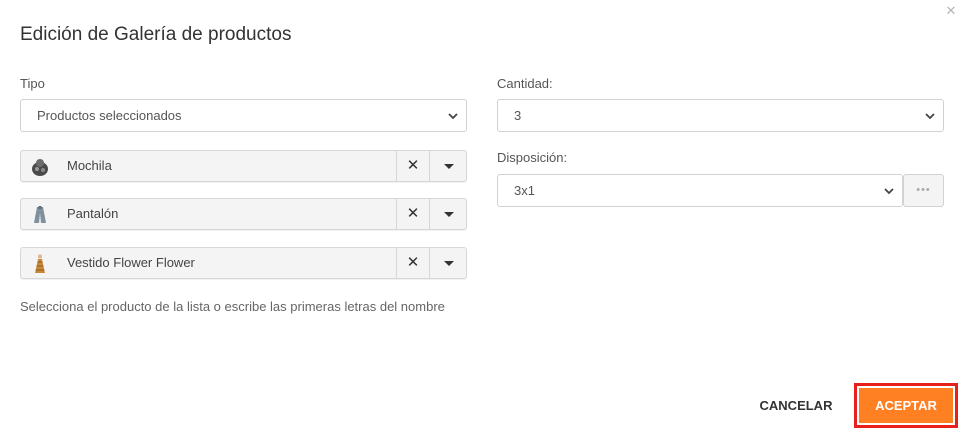 The image size is (961, 435). I want to click on ellipsis-icon: •••, so click(923, 190).